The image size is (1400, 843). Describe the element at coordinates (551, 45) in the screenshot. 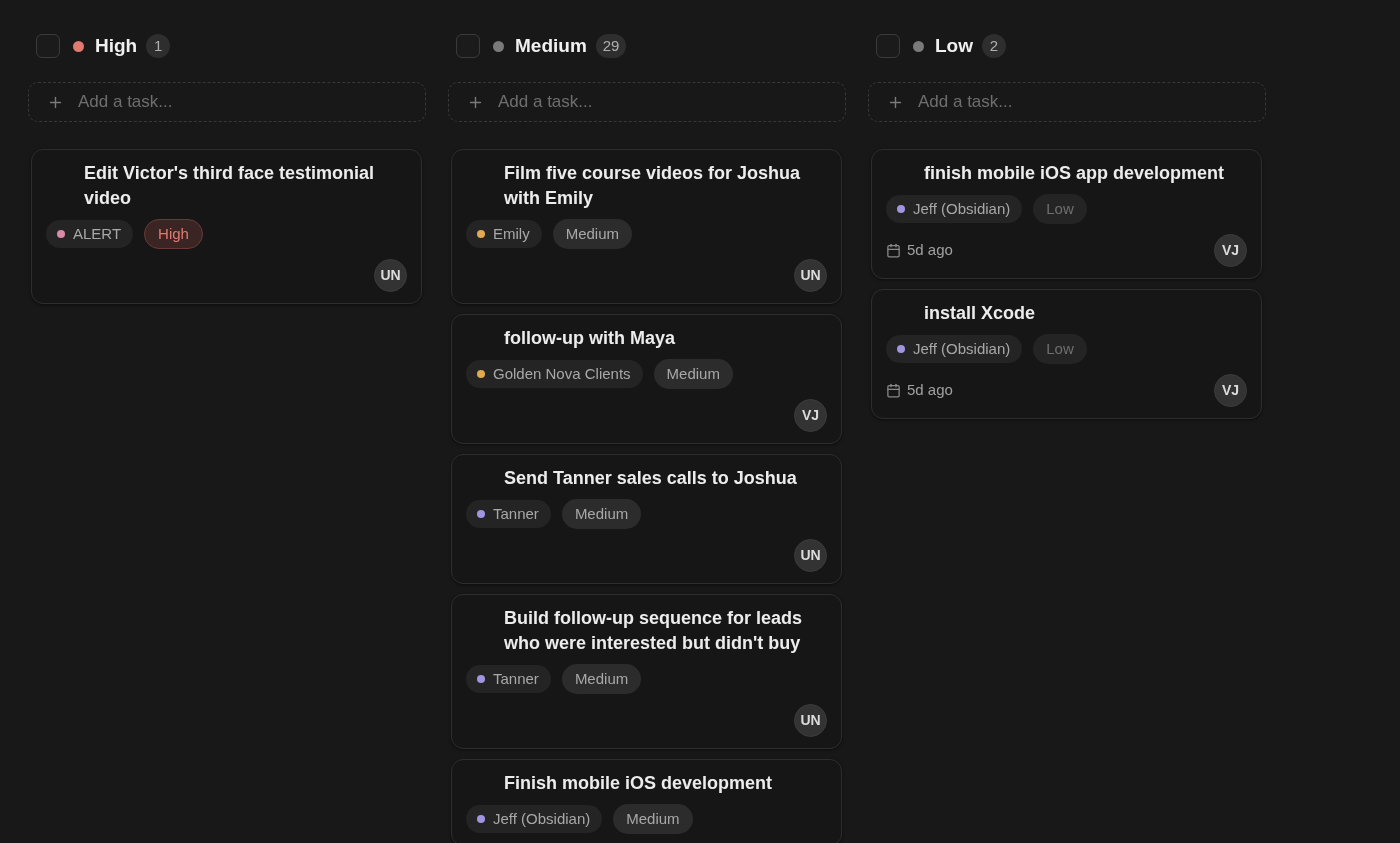

I see `column-title: Medium` at that location.